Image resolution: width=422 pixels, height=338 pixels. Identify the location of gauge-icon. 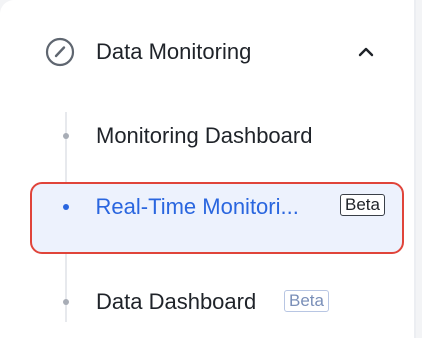
(60, 52).